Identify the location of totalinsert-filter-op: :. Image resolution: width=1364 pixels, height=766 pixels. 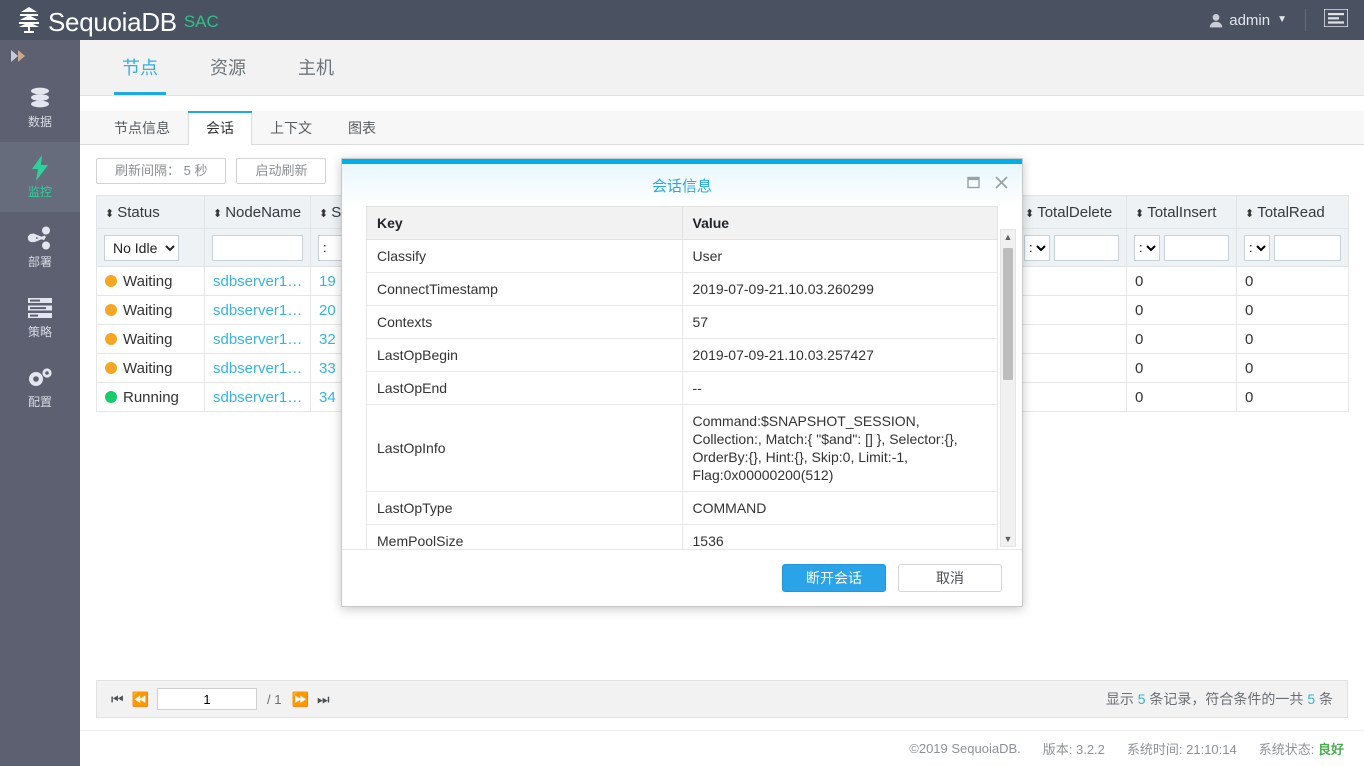
(1147, 247).